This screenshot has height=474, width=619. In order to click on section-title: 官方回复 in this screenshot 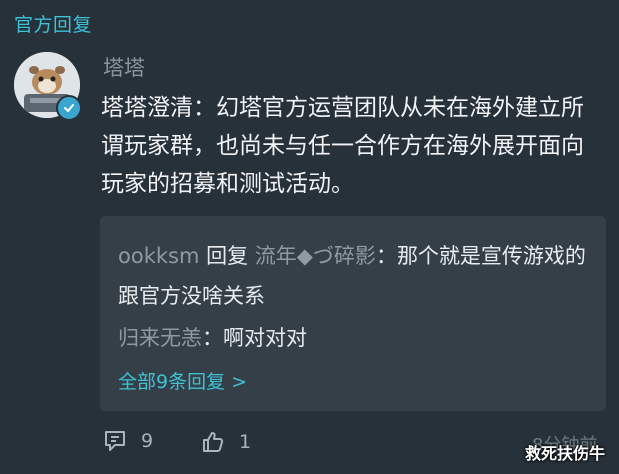, I will do `click(53, 25)`.